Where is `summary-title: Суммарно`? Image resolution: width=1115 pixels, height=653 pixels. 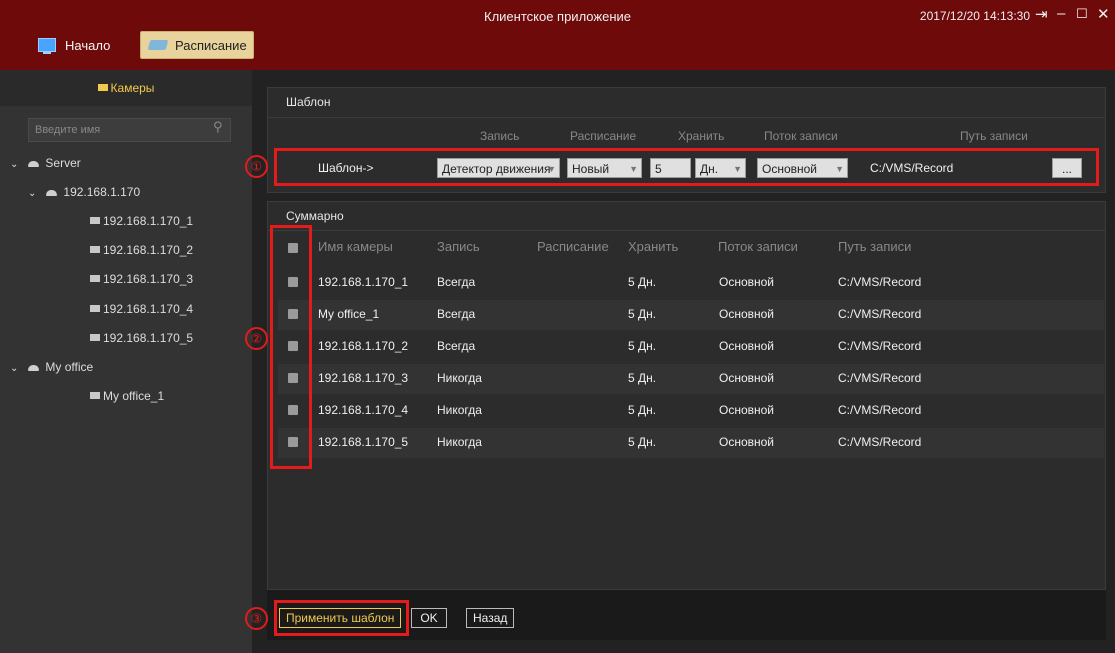 summary-title: Суммарно is located at coordinates (315, 216).